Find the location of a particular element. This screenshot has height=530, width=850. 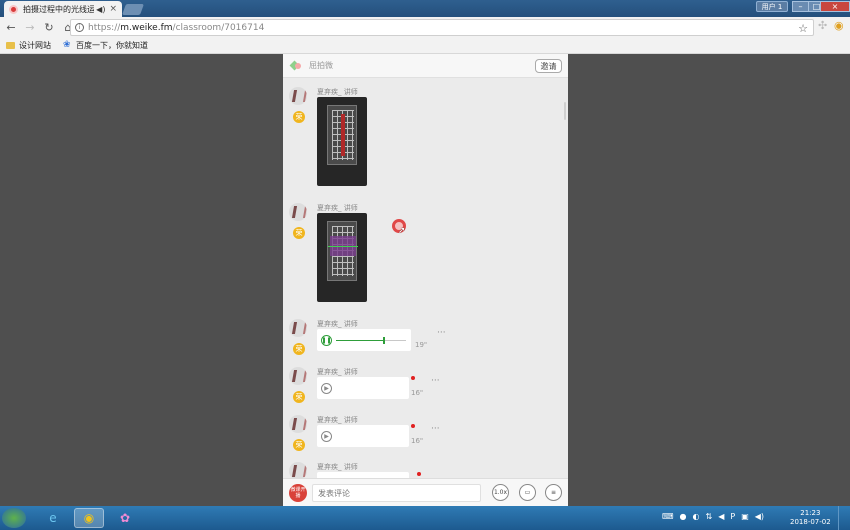

bookmark-star-icon: ☆ is located at coordinates (803, 28).